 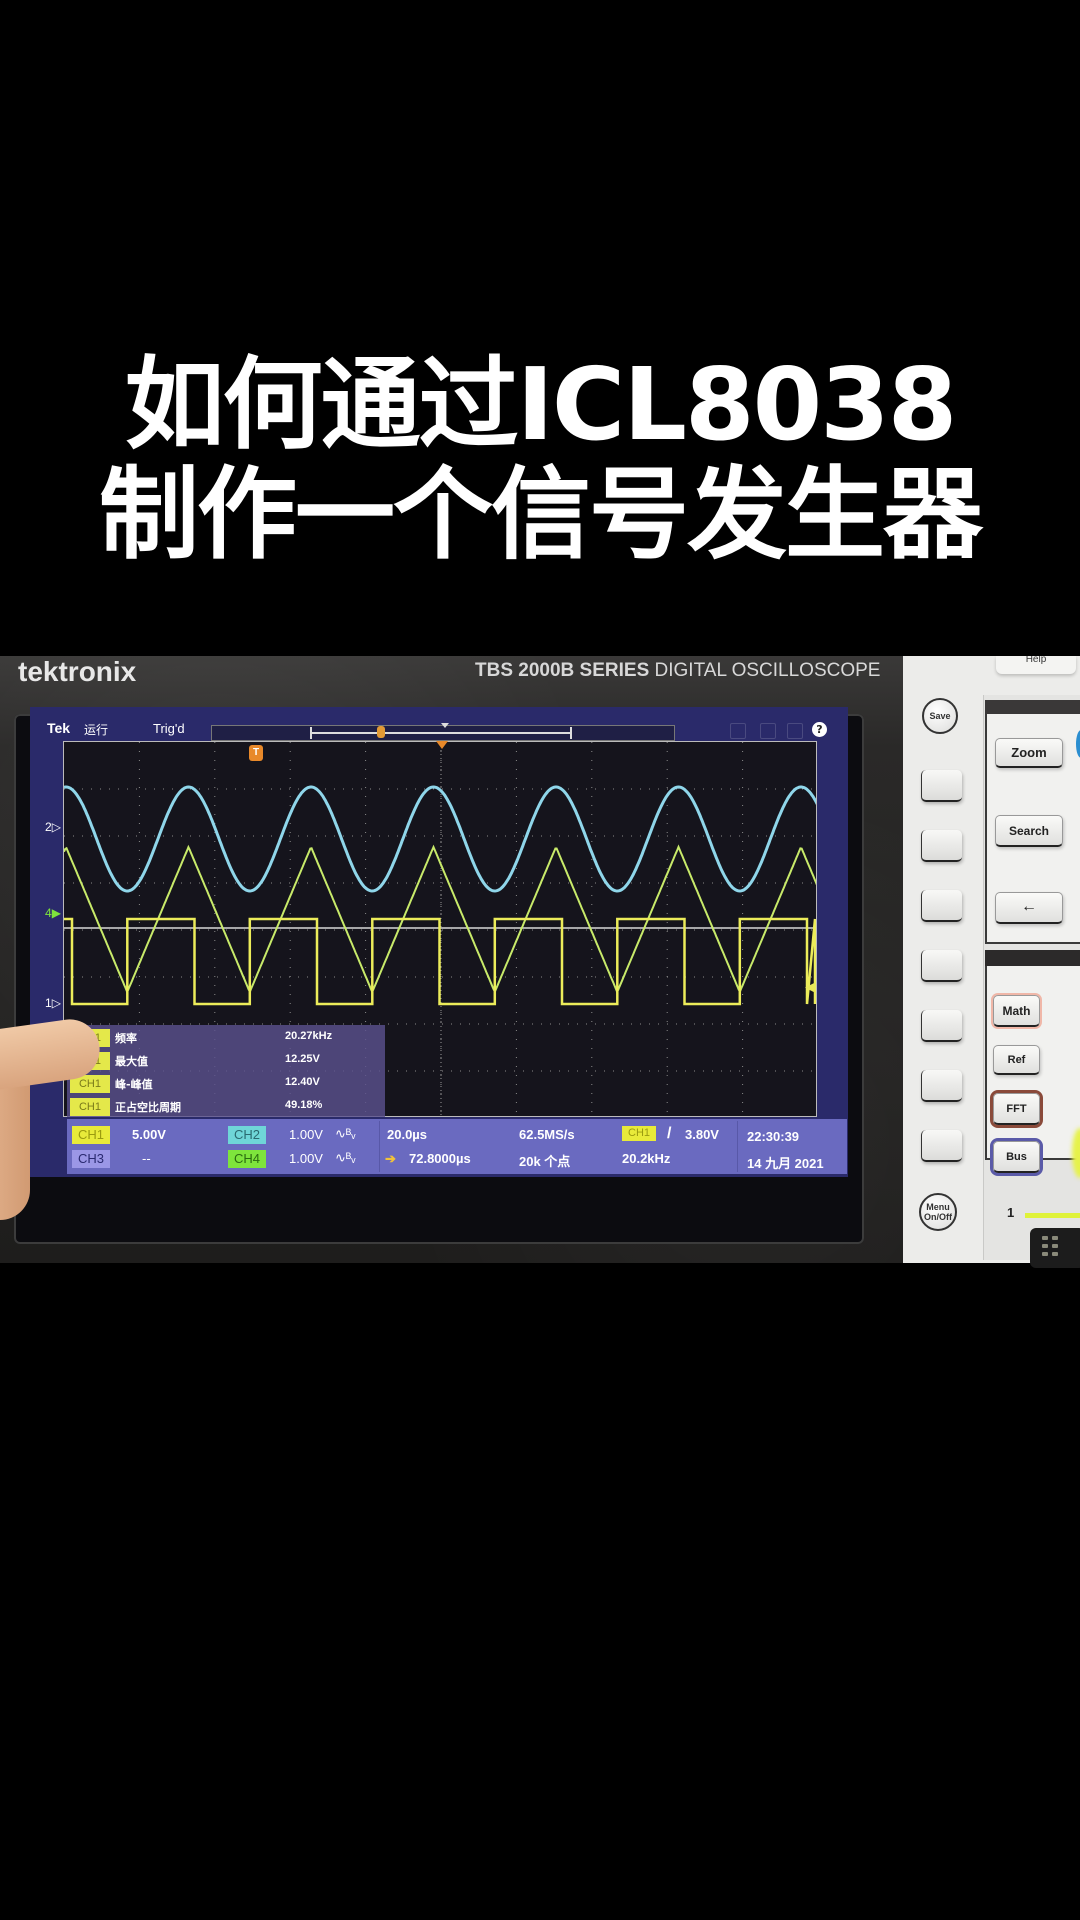 What do you see at coordinates (1016, 1109) in the screenshot?
I see `fft-button: FFT` at bounding box center [1016, 1109].